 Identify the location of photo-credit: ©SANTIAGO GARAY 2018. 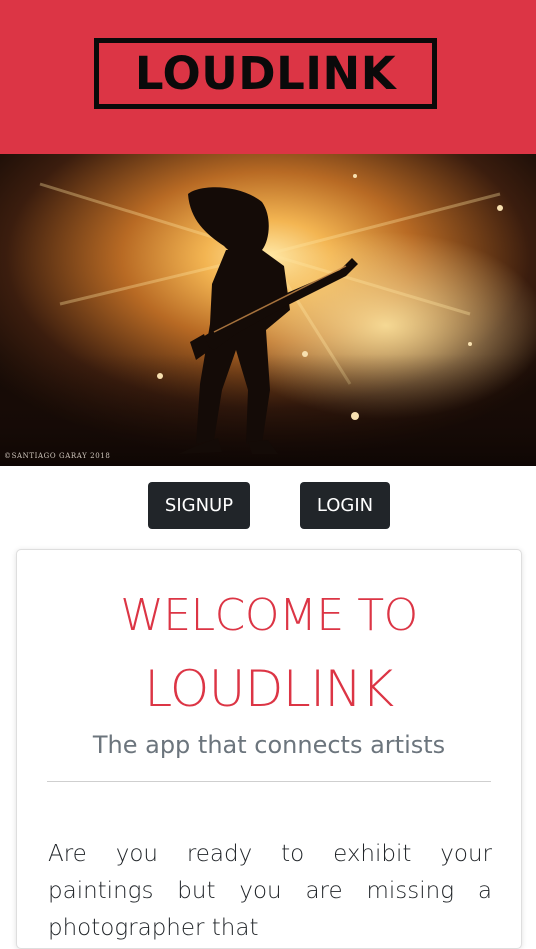
(57, 456).